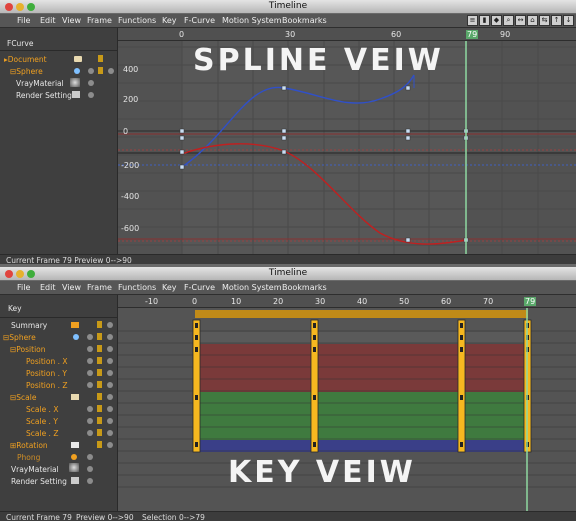  What do you see at coordinates (47, 385) in the screenshot?
I see `tree-item-position-z: Position . Z` at bounding box center [47, 385].